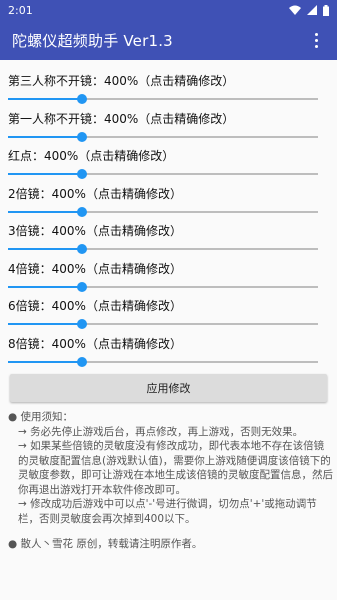 This screenshot has height=600, width=337. What do you see at coordinates (168, 204) in the screenshot?
I see `setting-row: 2倍镜：400%（点击精确修改）` at bounding box center [168, 204].